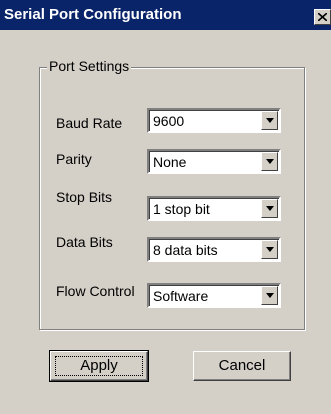 The height and width of the screenshot is (414, 331). What do you see at coordinates (269, 208) in the screenshot?
I see `stop-bits-dropdown-button` at bounding box center [269, 208].